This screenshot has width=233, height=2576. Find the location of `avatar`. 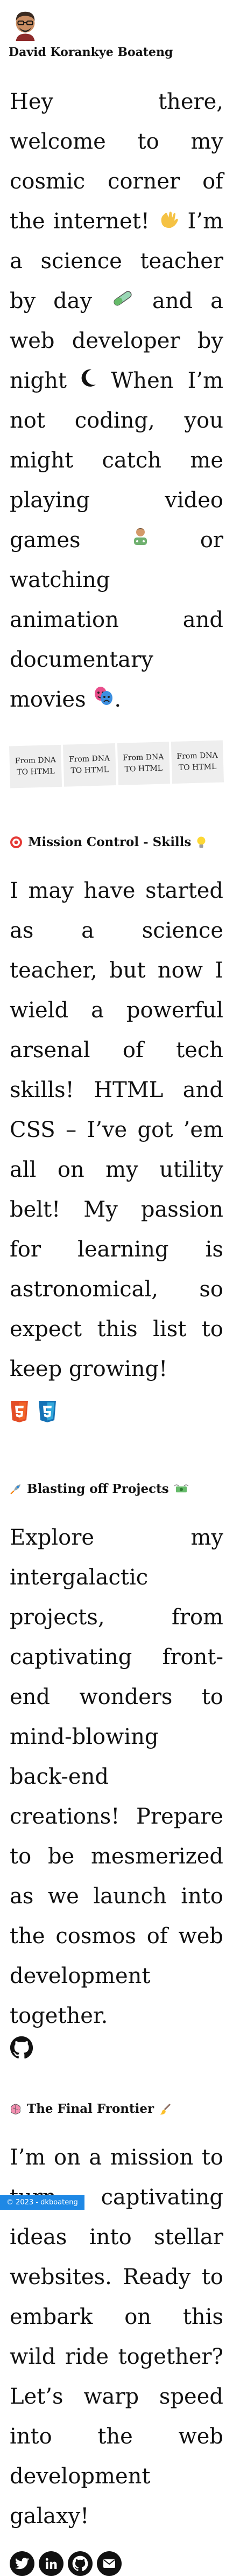

avatar is located at coordinates (25, 26).